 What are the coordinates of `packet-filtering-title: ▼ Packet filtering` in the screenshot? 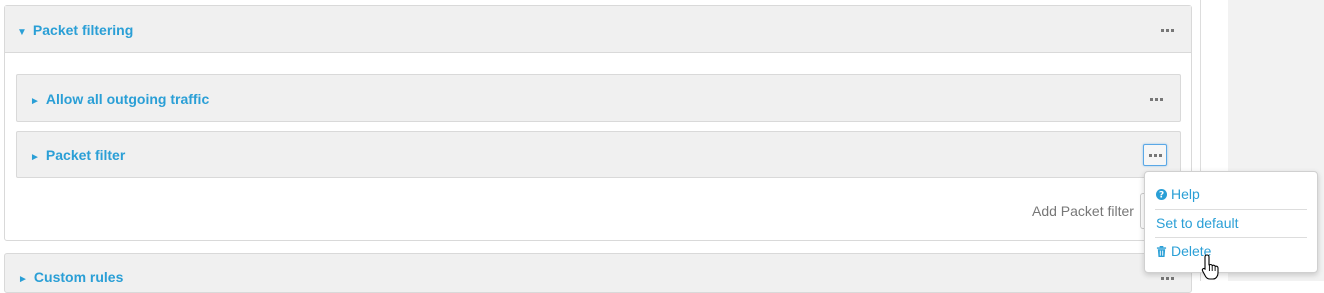 It's located at (75, 31).